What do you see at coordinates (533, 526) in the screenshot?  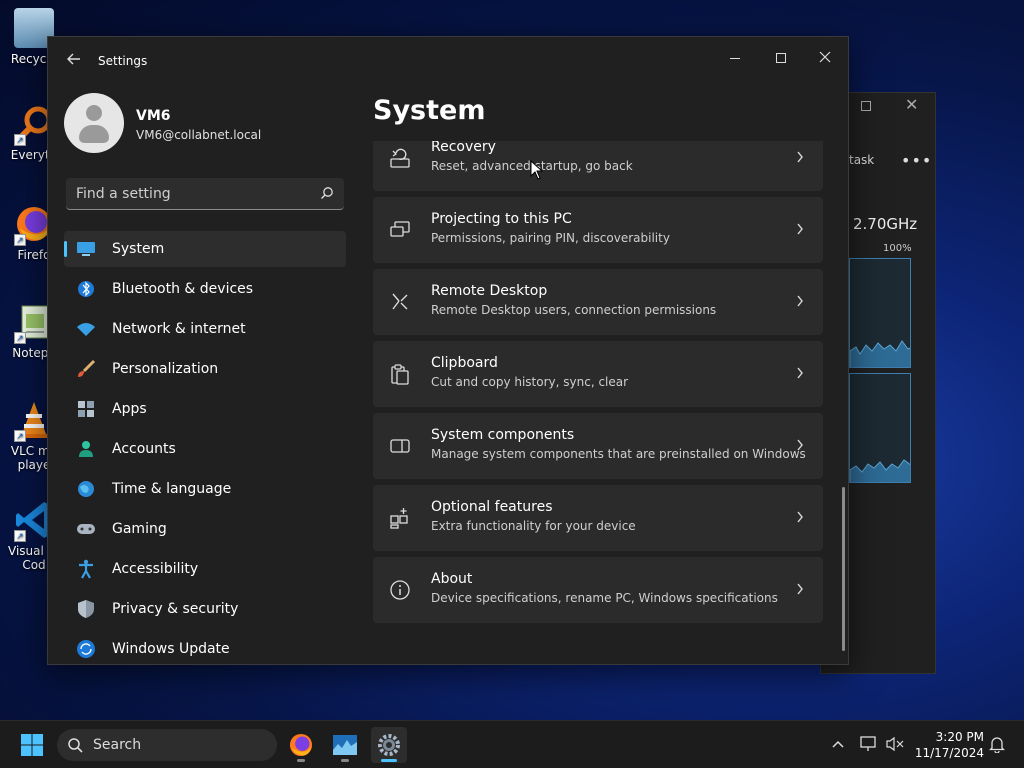 I see `card-description: Extra functionality for your device` at bounding box center [533, 526].